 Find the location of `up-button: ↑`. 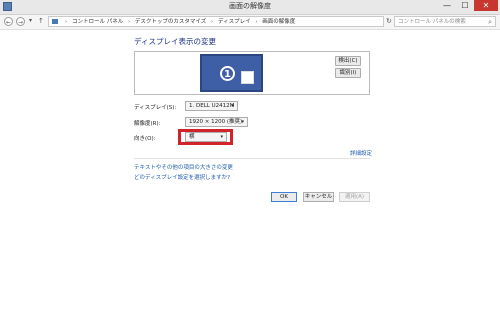

up-button: ↑ is located at coordinates (41, 21).